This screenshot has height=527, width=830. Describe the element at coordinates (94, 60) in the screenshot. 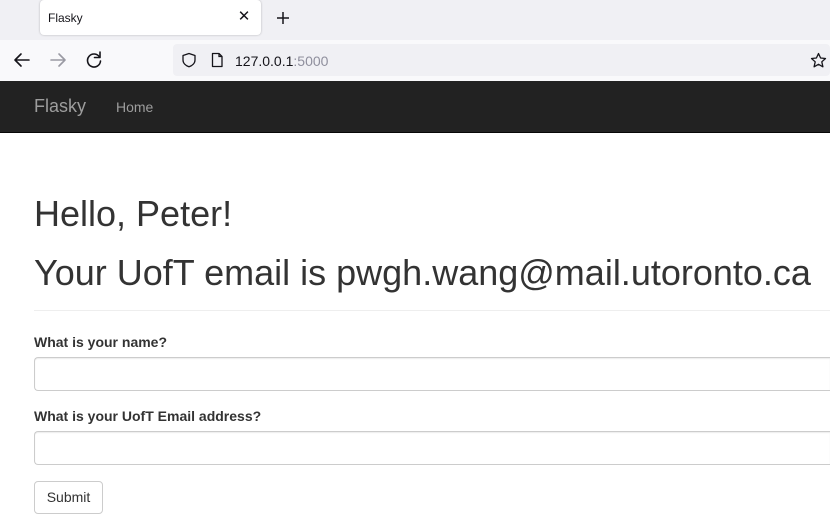

I see `reload-icon` at that location.